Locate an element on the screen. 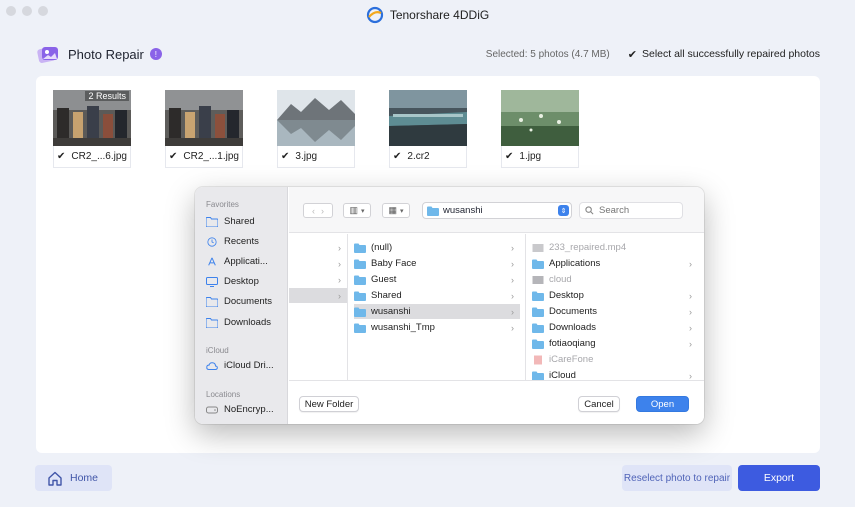  search-field is located at coordinates (631, 210).